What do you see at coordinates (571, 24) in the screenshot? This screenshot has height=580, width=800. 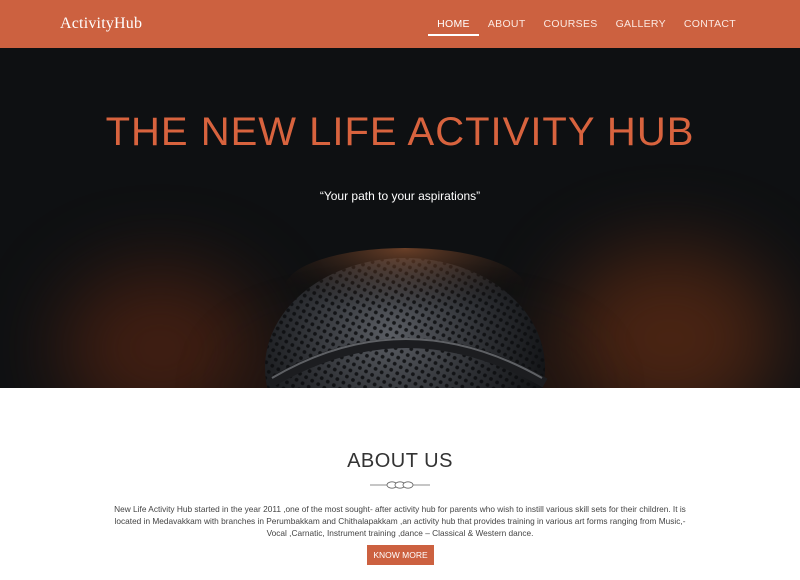 I see `nav-courses: COURSES` at bounding box center [571, 24].